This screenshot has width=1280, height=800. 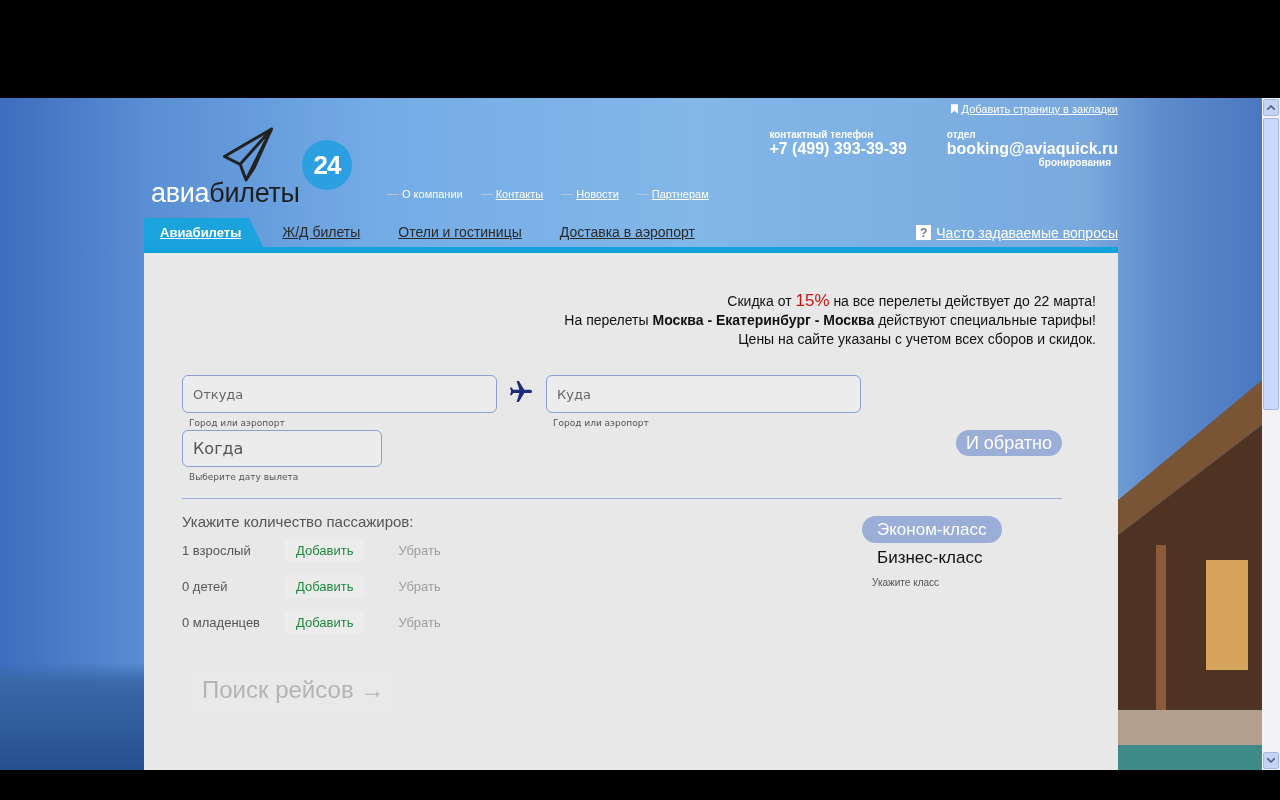 What do you see at coordinates (924, 232) in the screenshot?
I see `help-icon: ?` at bounding box center [924, 232].